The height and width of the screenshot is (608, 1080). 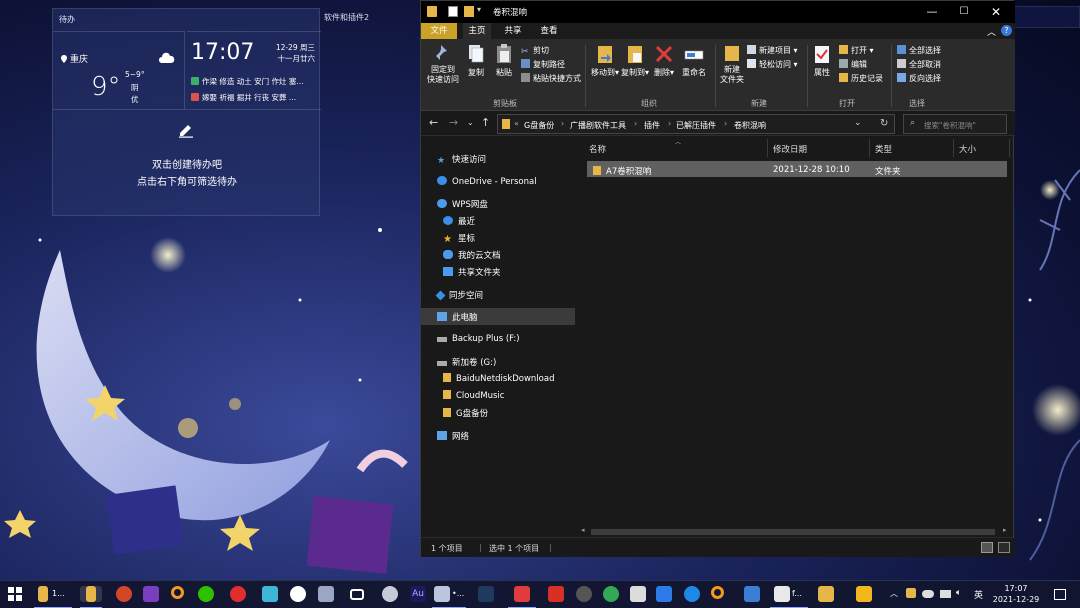 I want to click on details-view-icon, so click(x=987, y=547).